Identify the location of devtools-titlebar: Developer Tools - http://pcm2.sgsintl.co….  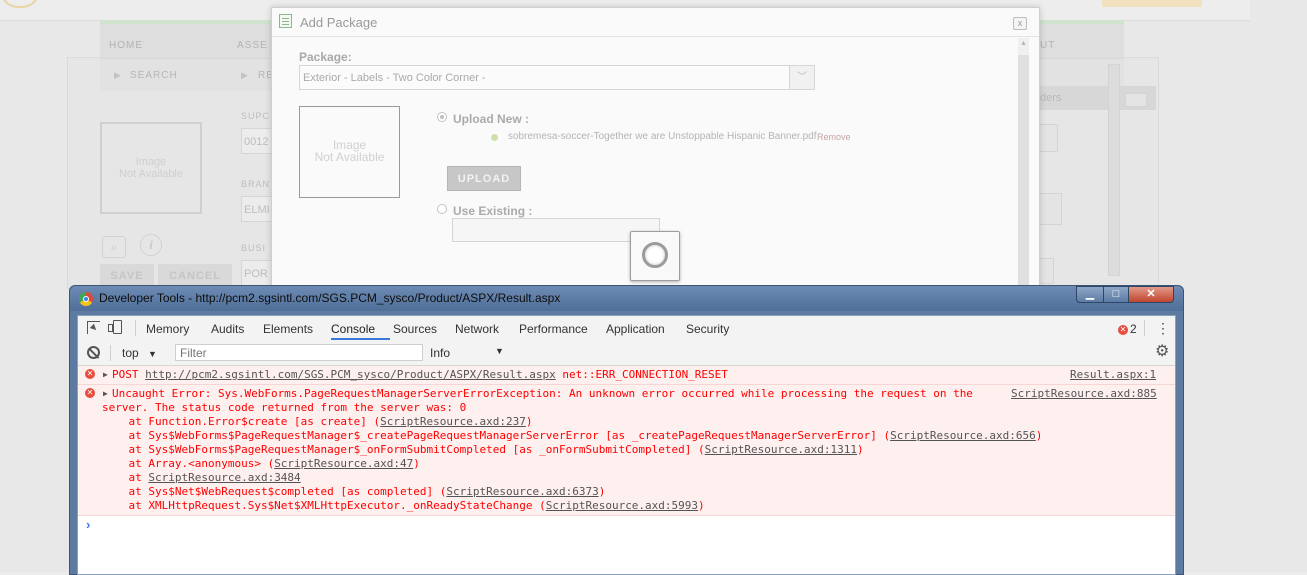
(626, 298).